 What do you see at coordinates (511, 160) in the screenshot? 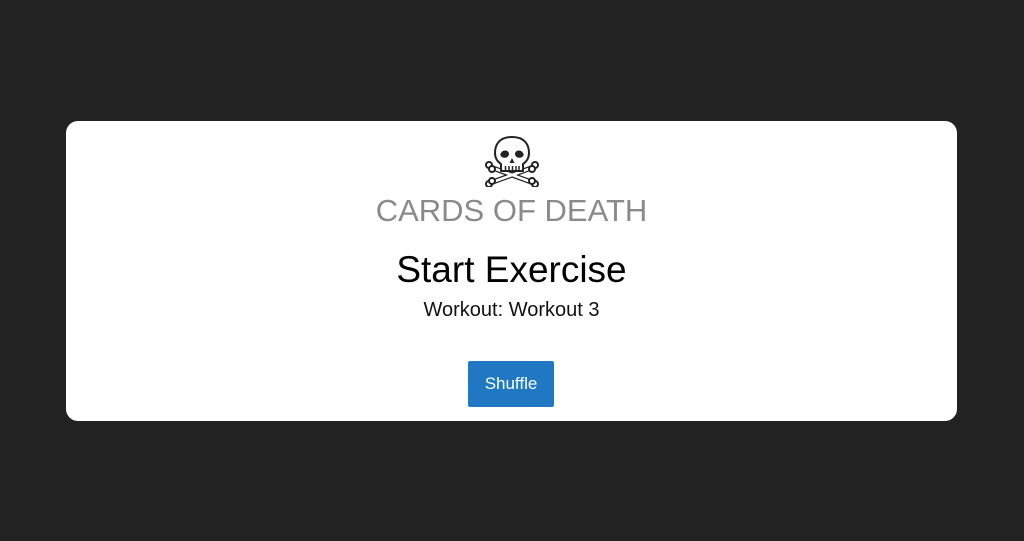
I see `skull-and-crossbones-icon` at bounding box center [511, 160].